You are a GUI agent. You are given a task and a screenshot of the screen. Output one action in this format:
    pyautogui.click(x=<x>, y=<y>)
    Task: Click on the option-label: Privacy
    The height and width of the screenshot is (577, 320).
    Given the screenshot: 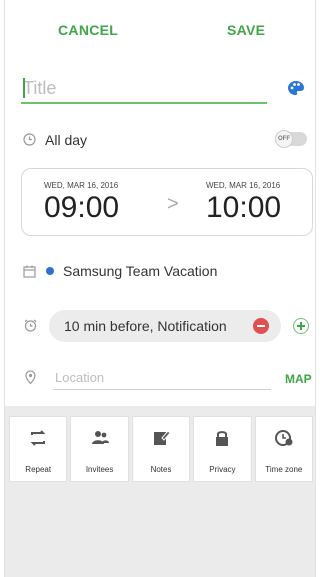 What is the action you would take?
    pyautogui.click(x=222, y=469)
    